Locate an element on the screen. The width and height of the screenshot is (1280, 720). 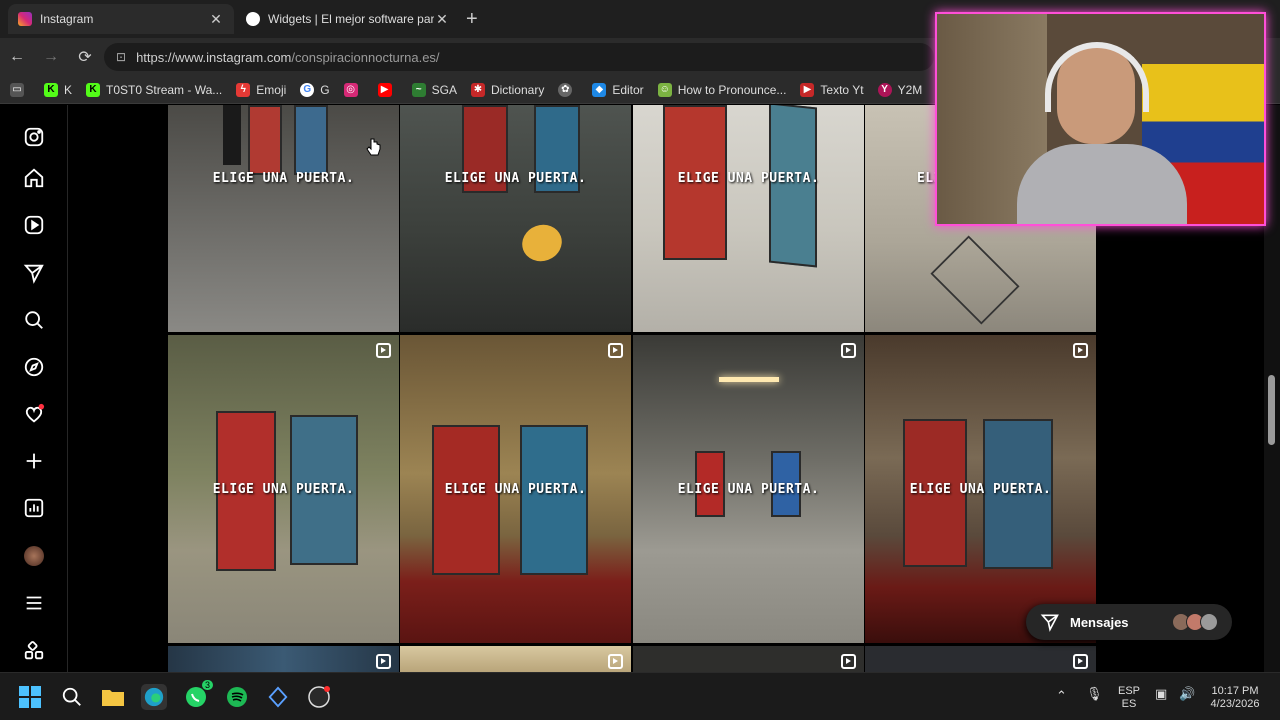
bookmark-apps: ▭ is located at coordinates (20, 89).